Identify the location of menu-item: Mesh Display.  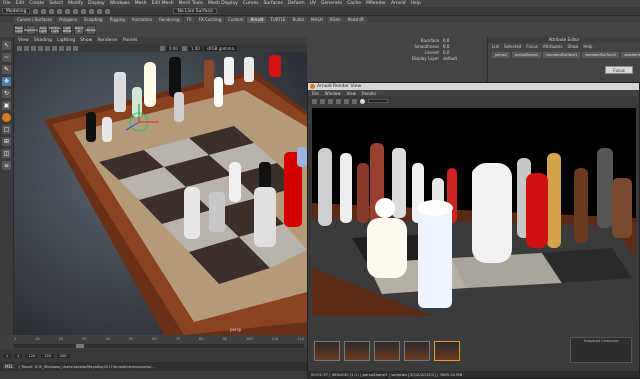
(223, 3).